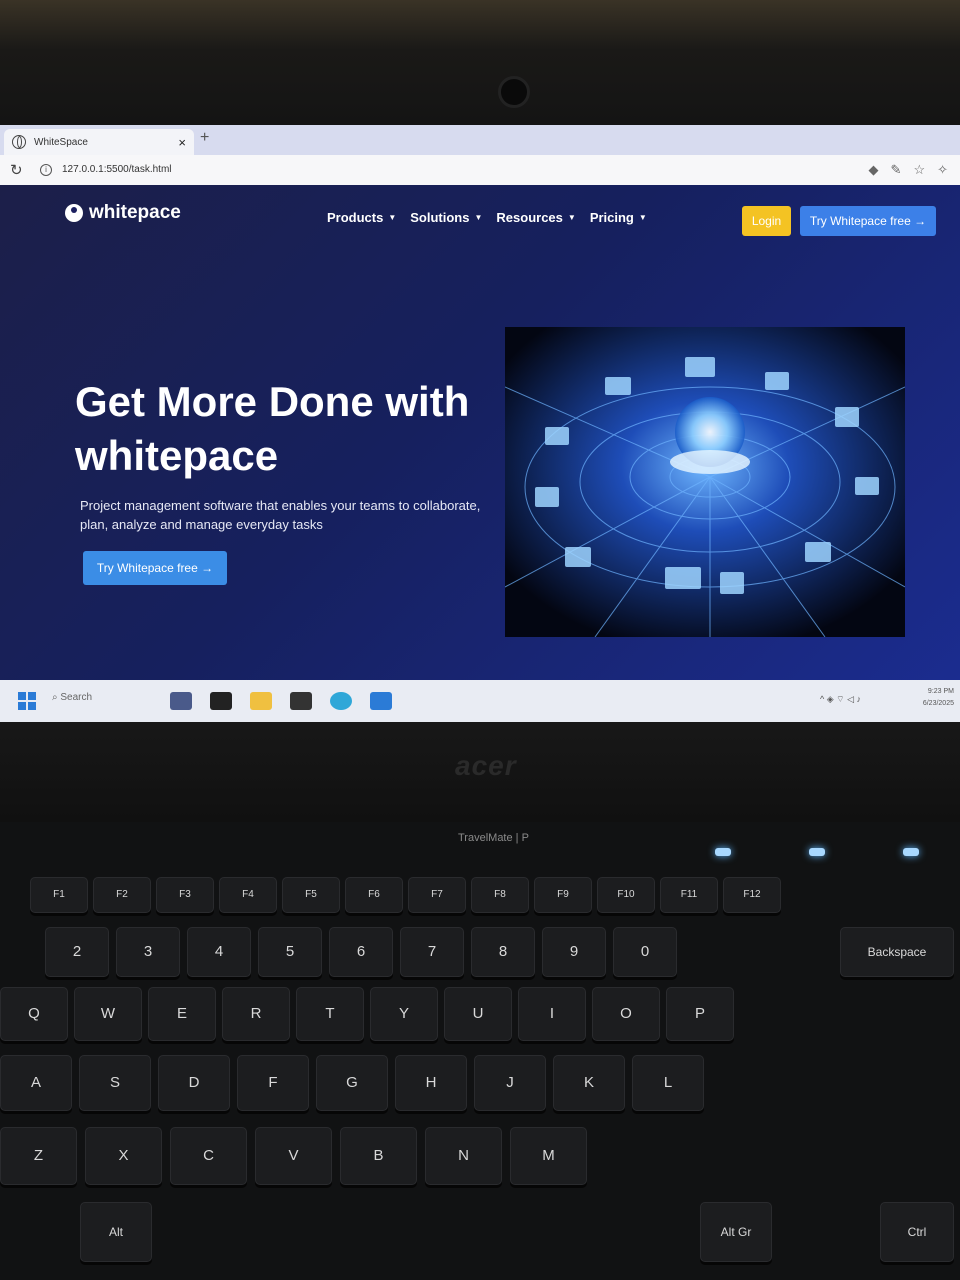 The image size is (960, 1280). Describe the element at coordinates (432, 952) in the screenshot. I see `keyboard-key: 7` at that location.